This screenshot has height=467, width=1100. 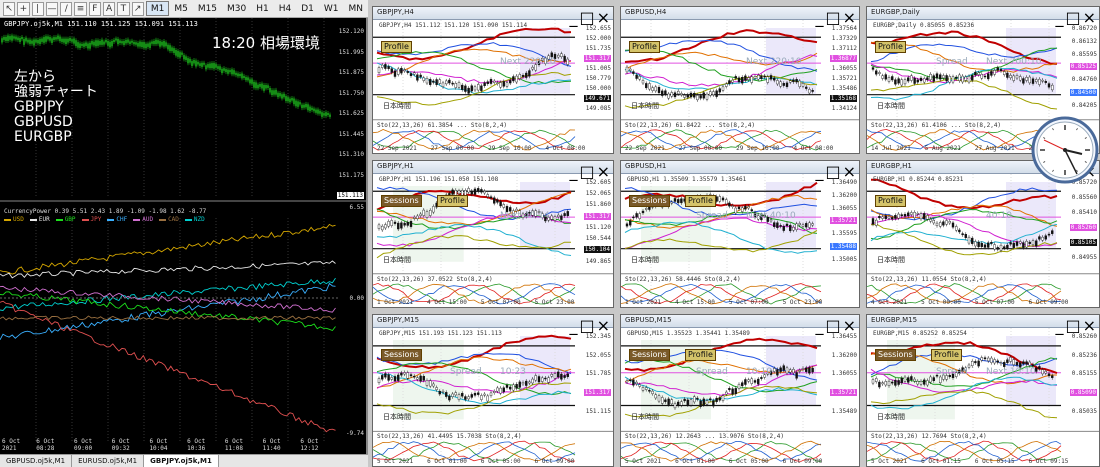 I want to click on chart-titlebar: GBPUSD,H4 _ □ ×, so click(x=740, y=17).